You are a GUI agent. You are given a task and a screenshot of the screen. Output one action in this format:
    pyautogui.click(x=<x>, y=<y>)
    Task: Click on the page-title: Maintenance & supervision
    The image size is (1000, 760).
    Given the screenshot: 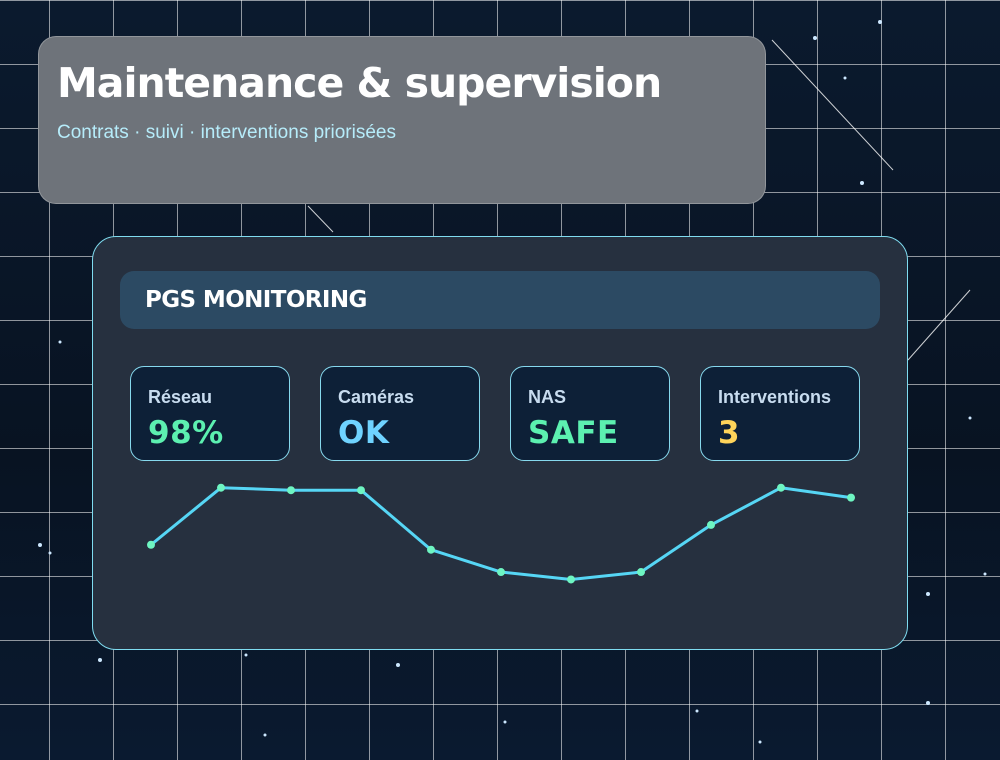 What is the action you would take?
    pyautogui.click(x=359, y=83)
    